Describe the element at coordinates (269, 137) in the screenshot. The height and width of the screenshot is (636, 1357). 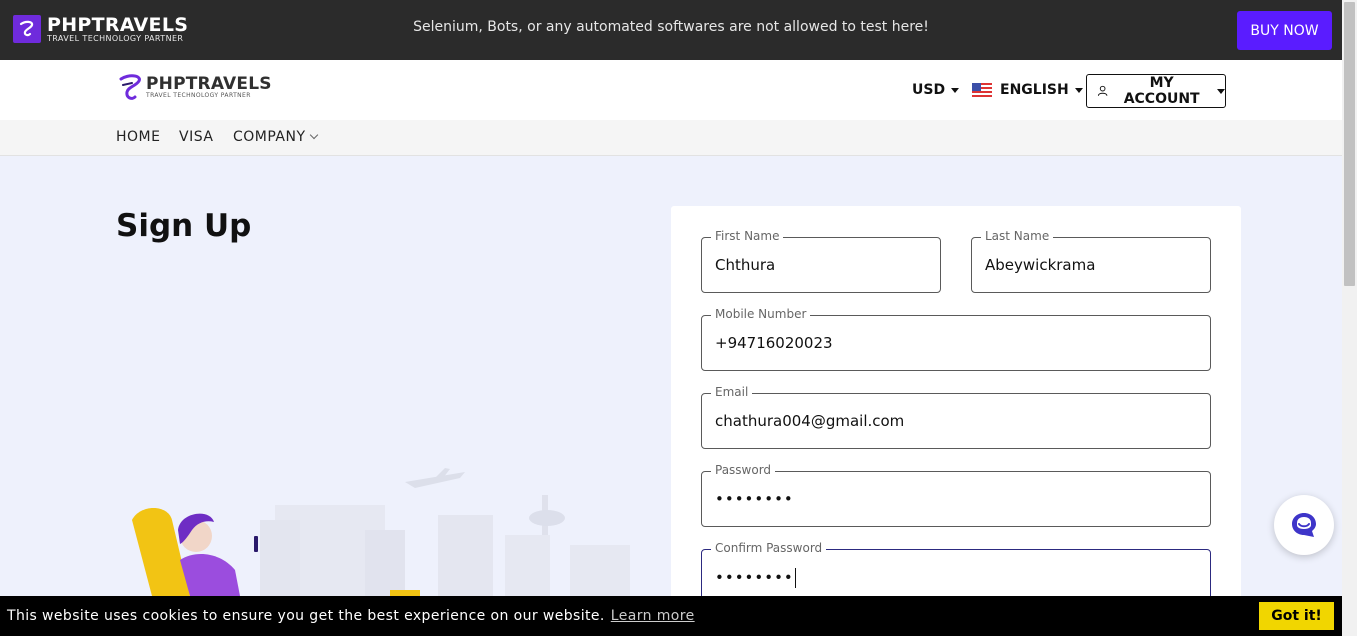
I see `nav-company-label: COMPANY` at that location.